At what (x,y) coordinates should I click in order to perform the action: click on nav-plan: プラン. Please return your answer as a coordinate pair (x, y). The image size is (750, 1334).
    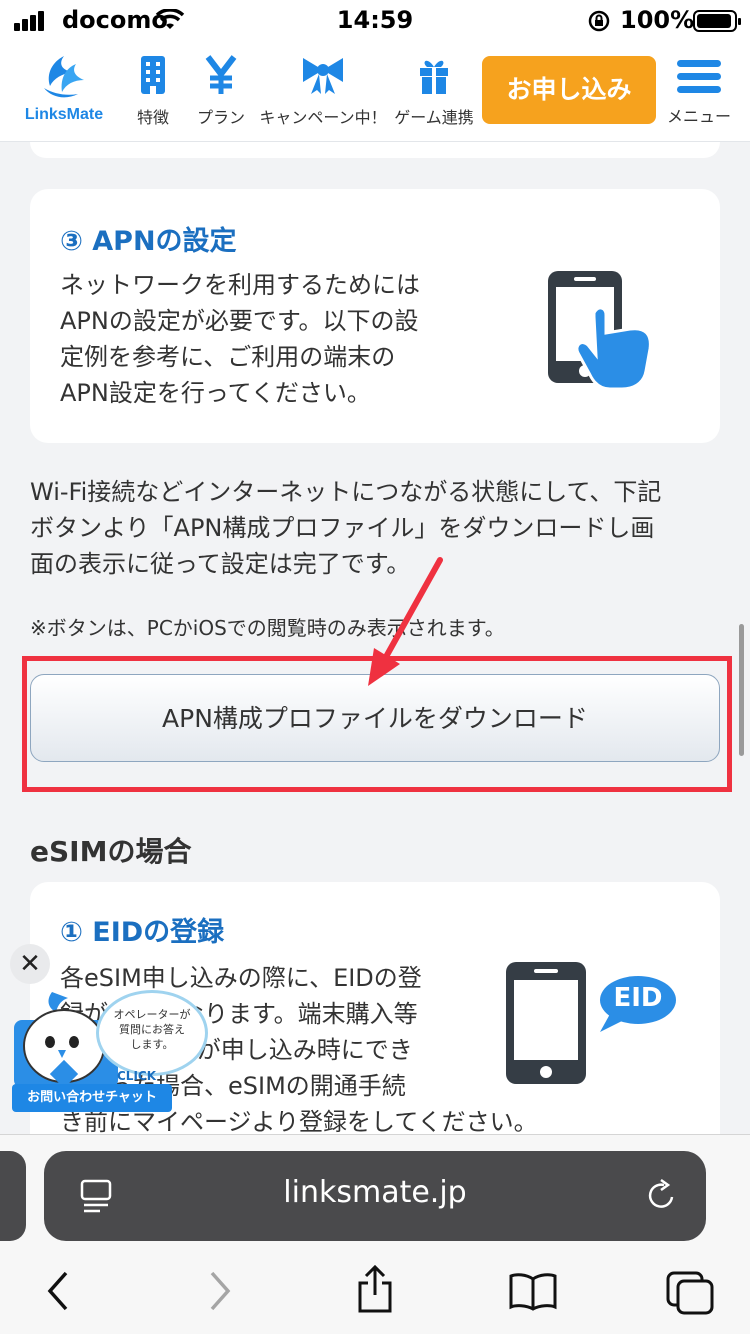
    Looking at the image, I should click on (221, 91).